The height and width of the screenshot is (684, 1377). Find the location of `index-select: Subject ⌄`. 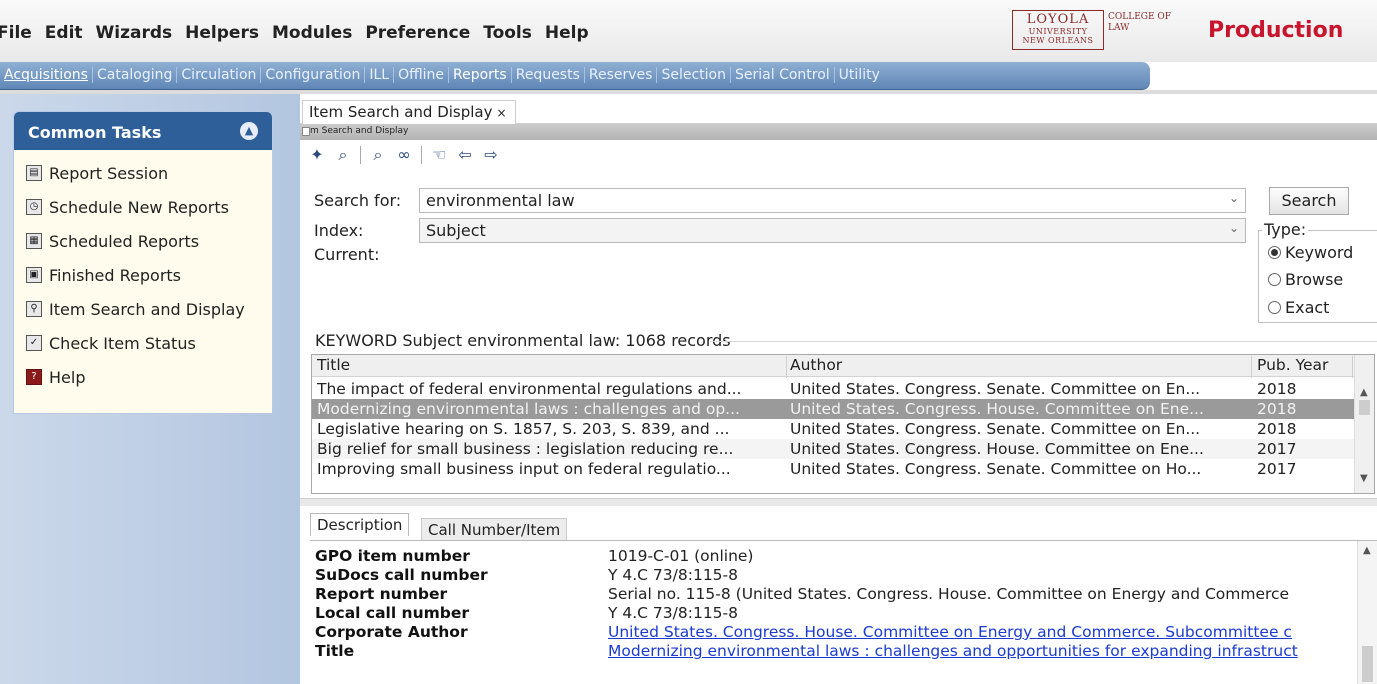

index-select: Subject ⌄ is located at coordinates (832, 230).